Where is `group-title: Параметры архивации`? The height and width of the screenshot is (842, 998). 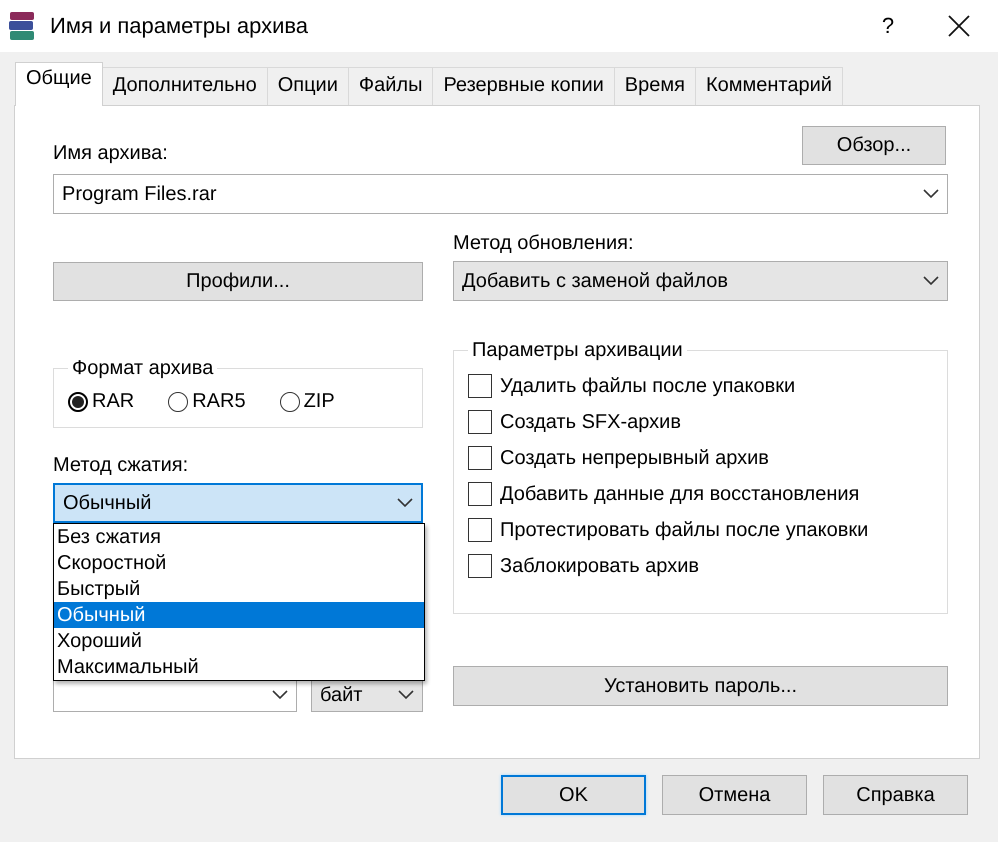
group-title: Параметры архивации is located at coordinates (577, 350).